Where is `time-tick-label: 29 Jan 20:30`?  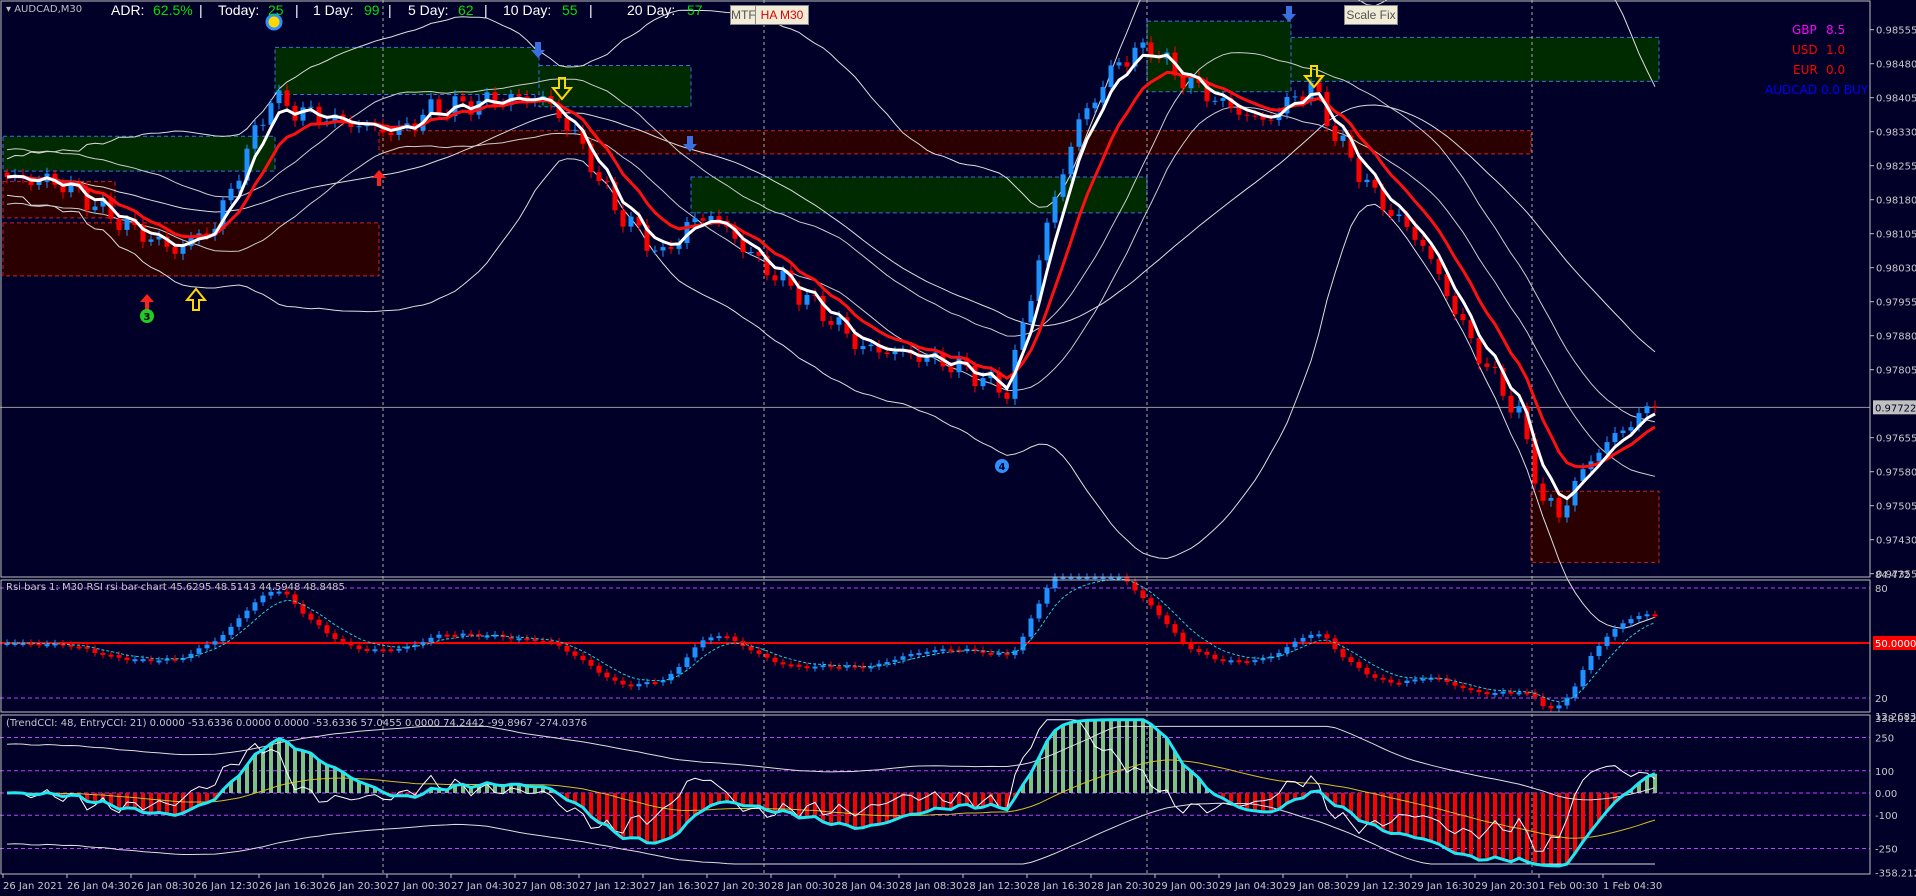
time-tick-label: 29 Jan 20:30 is located at coordinates (1506, 886).